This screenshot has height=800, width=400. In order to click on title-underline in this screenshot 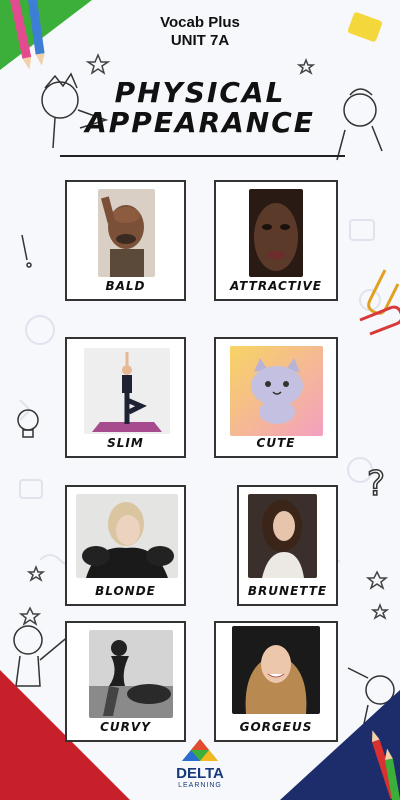, I will do `click(202, 156)`.